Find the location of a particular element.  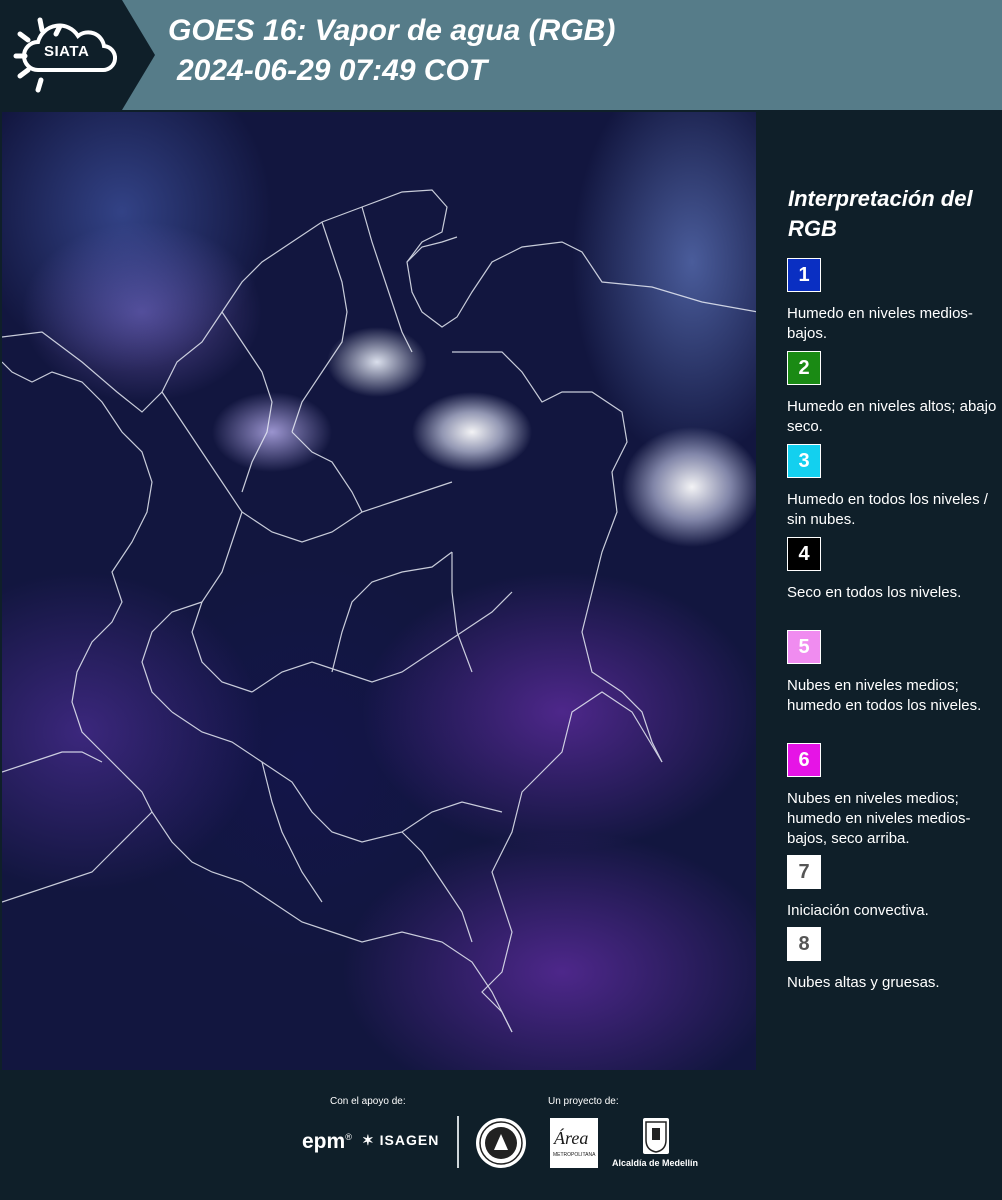

seal-emblem-icon is located at coordinates (501, 1143).